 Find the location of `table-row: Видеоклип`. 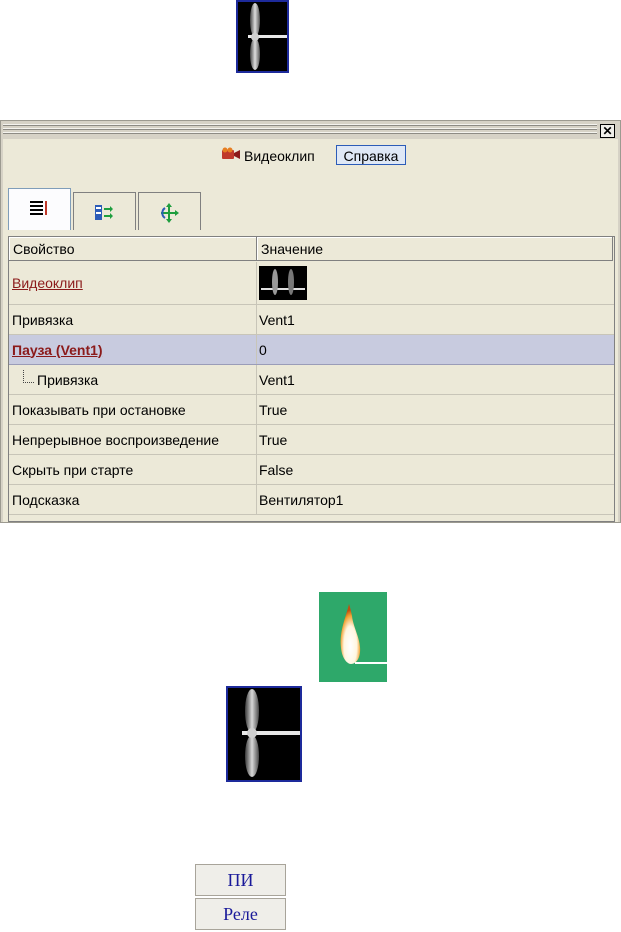

table-row: Видеоклип is located at coordinates (311, 283).